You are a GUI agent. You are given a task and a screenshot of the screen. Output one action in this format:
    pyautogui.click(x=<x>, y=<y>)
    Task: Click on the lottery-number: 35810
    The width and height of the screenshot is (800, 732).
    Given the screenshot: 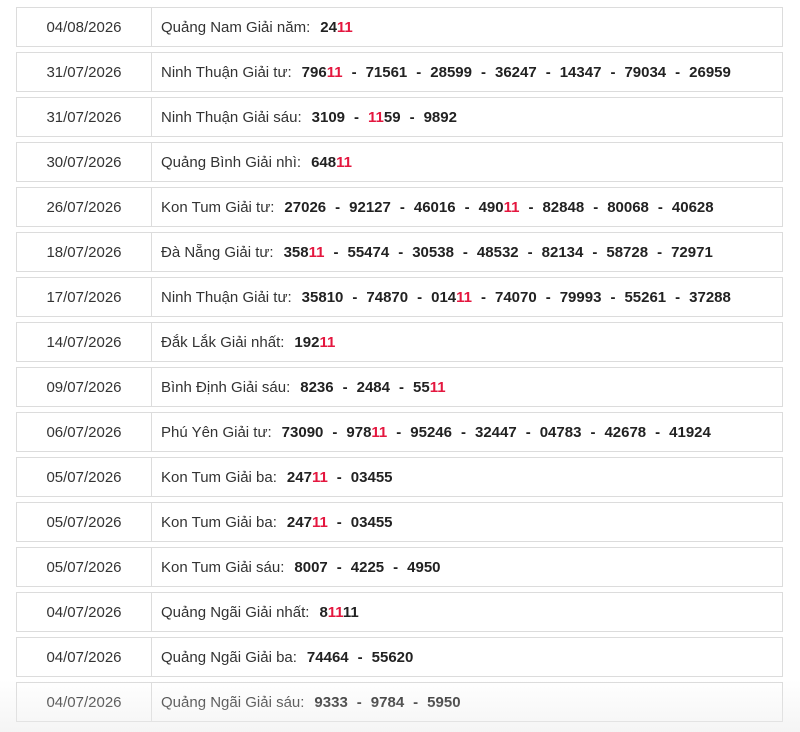 What is the action you would take?
    pyautogui.click(x=322, y=297)
    